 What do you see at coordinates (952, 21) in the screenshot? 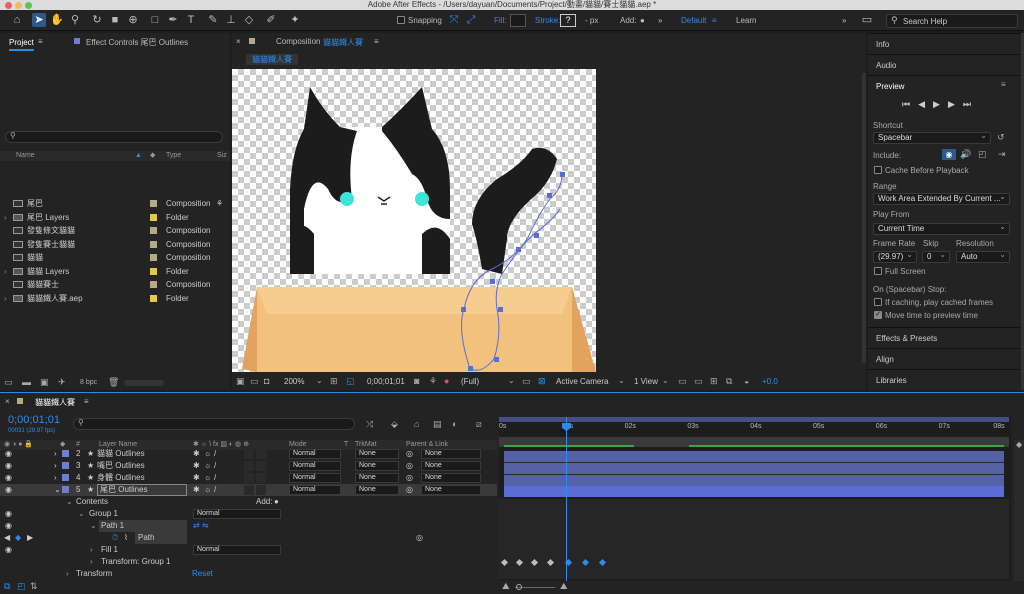
I see `search-help-field: ⚲ Search Help` at bounding box center [952, 21].